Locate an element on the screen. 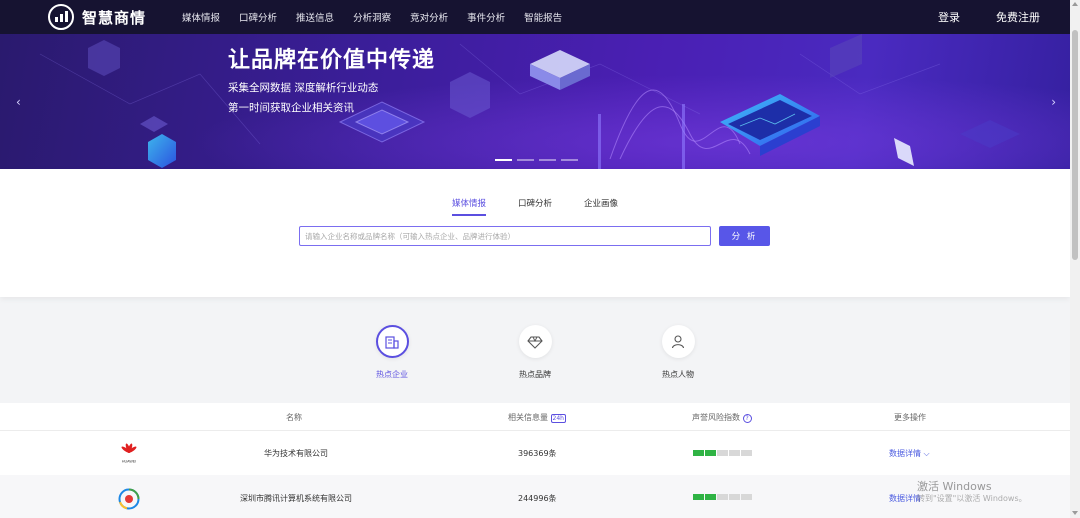 The height and width of the screenshot is (518, 1080). analyze-button: 分 析 is located at coordinates (744, 236).